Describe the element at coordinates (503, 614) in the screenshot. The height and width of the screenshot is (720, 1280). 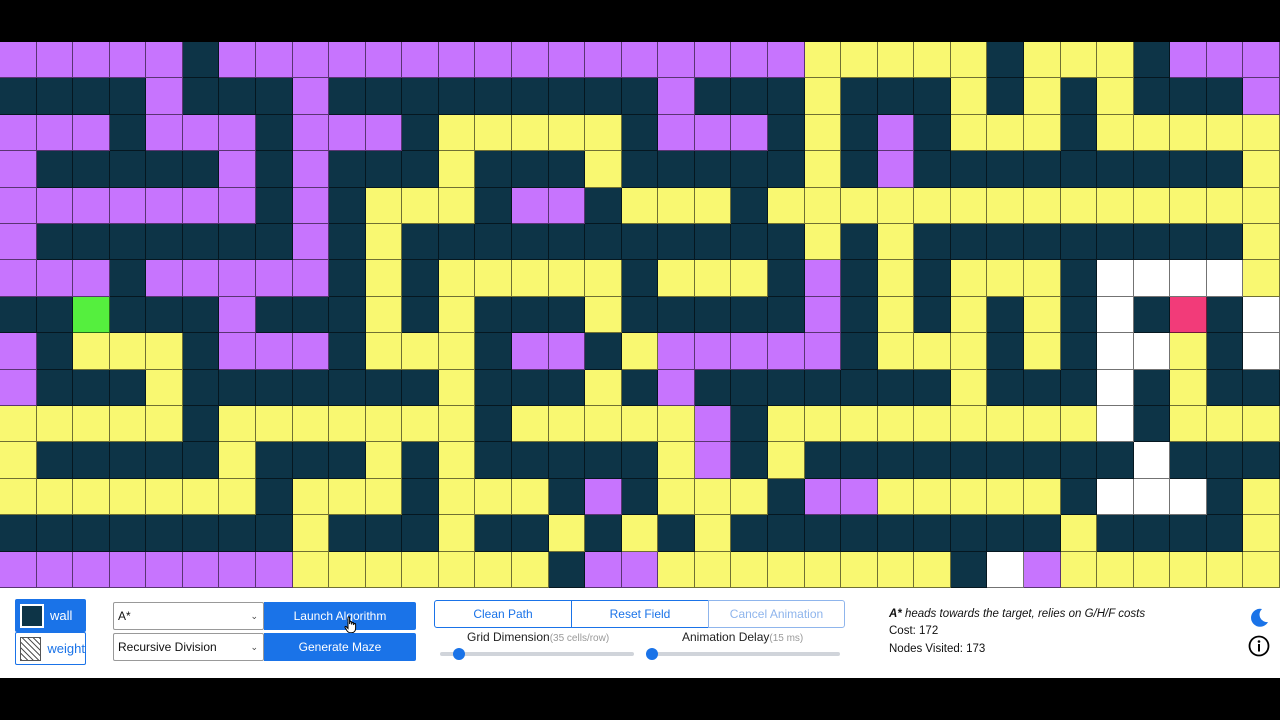
I see `clean-path-button: Clean Path` at that location.